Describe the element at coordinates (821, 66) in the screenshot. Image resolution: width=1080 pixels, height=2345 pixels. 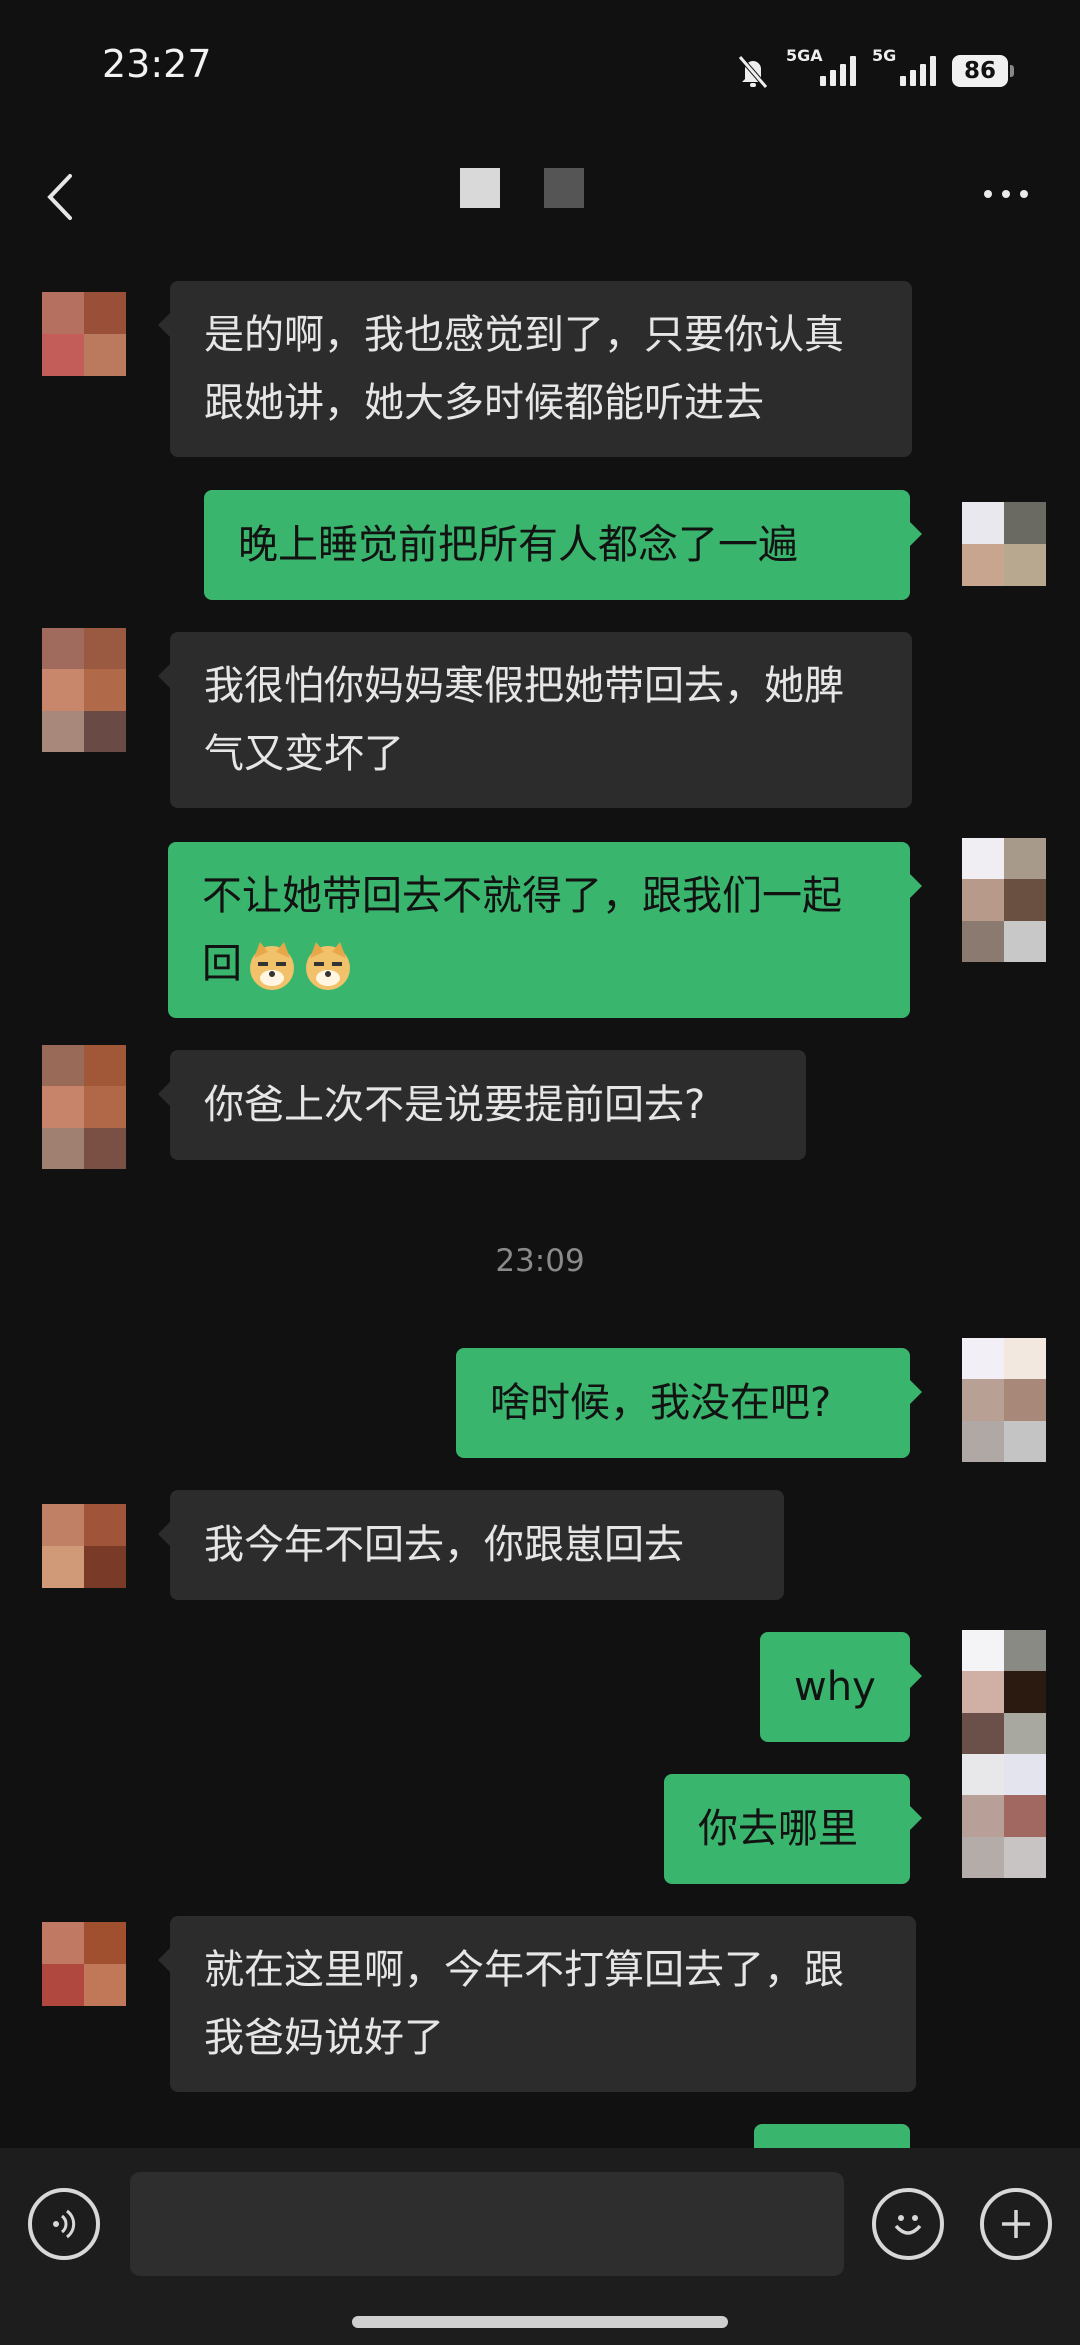
I see `signal-icon: 5GA` at that location.